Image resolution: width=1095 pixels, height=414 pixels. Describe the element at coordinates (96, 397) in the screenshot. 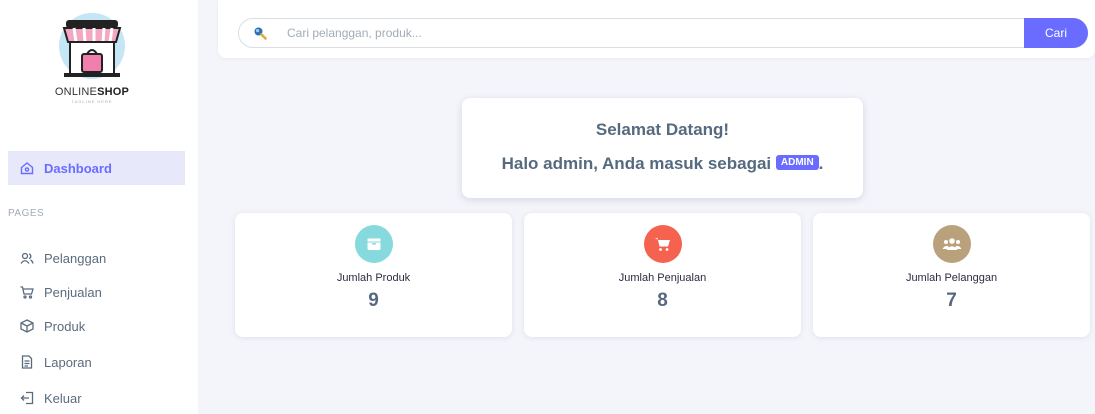

I see `sidebar-item-keluar: Keluar` at that location.